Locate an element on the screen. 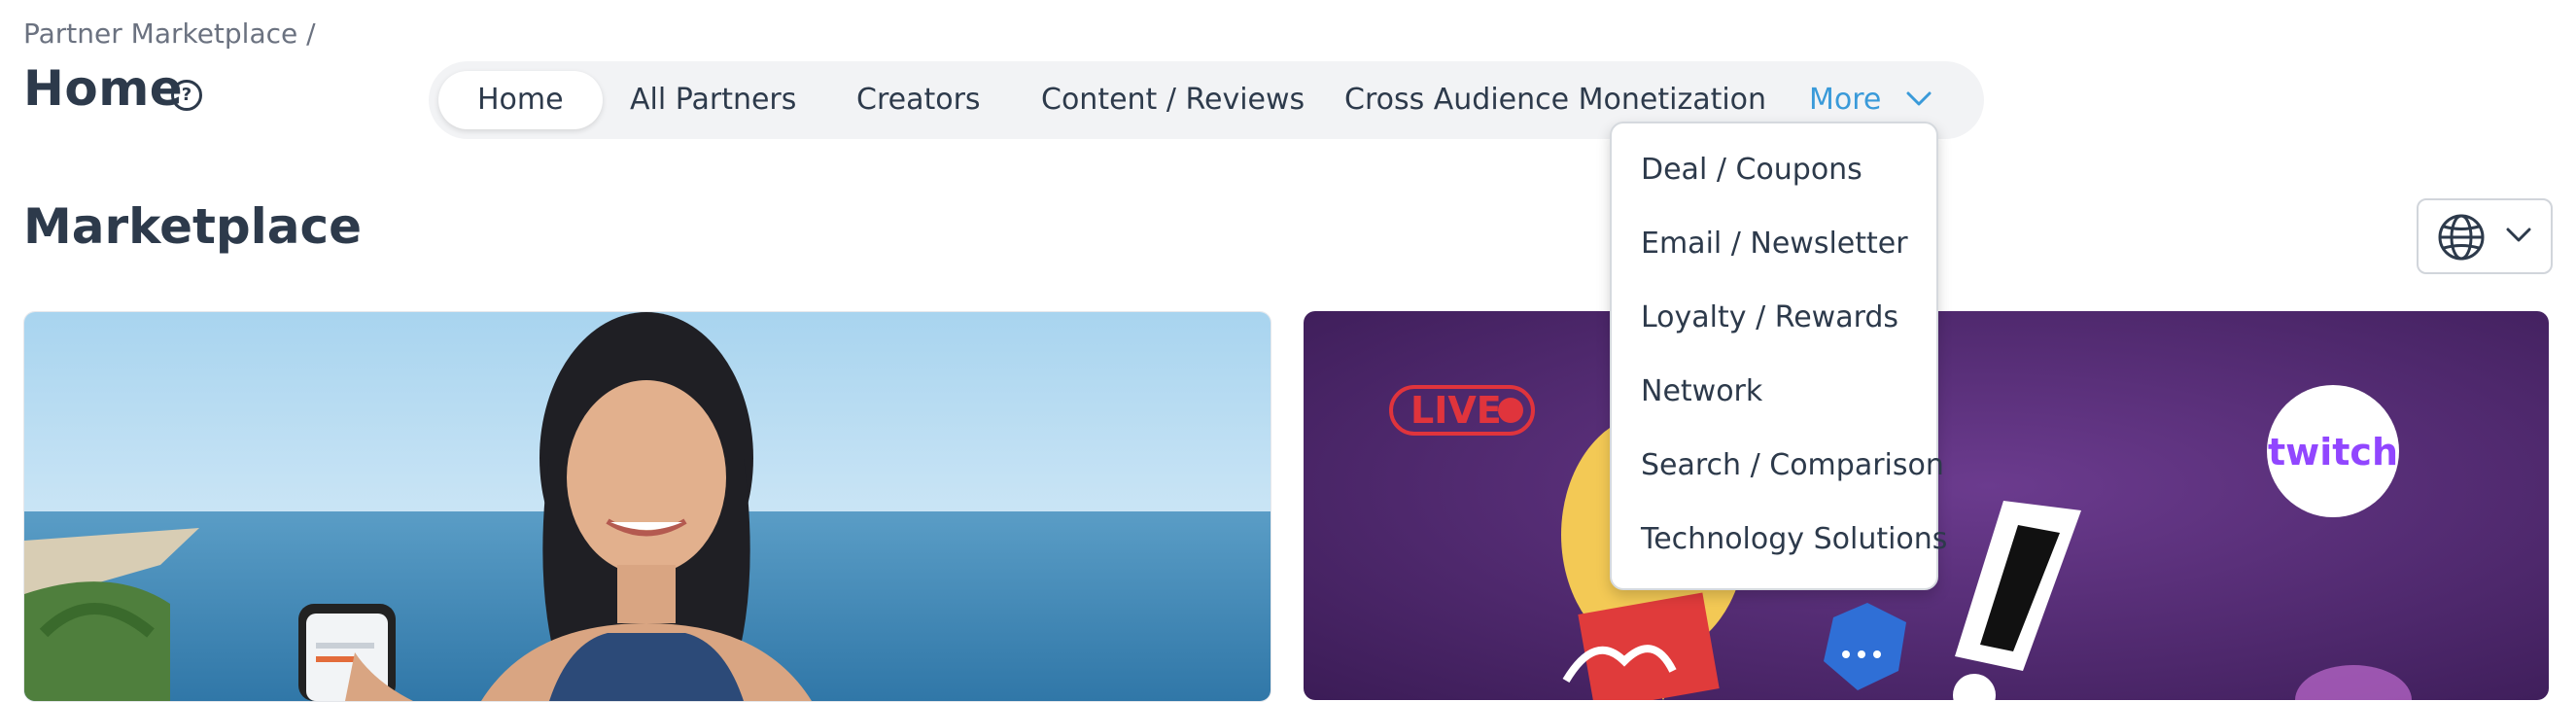 The height and width of the screenshot is (702, 2576). menu-item-search-comparison: Search / Comparison is located at coordinates (1792, 465).